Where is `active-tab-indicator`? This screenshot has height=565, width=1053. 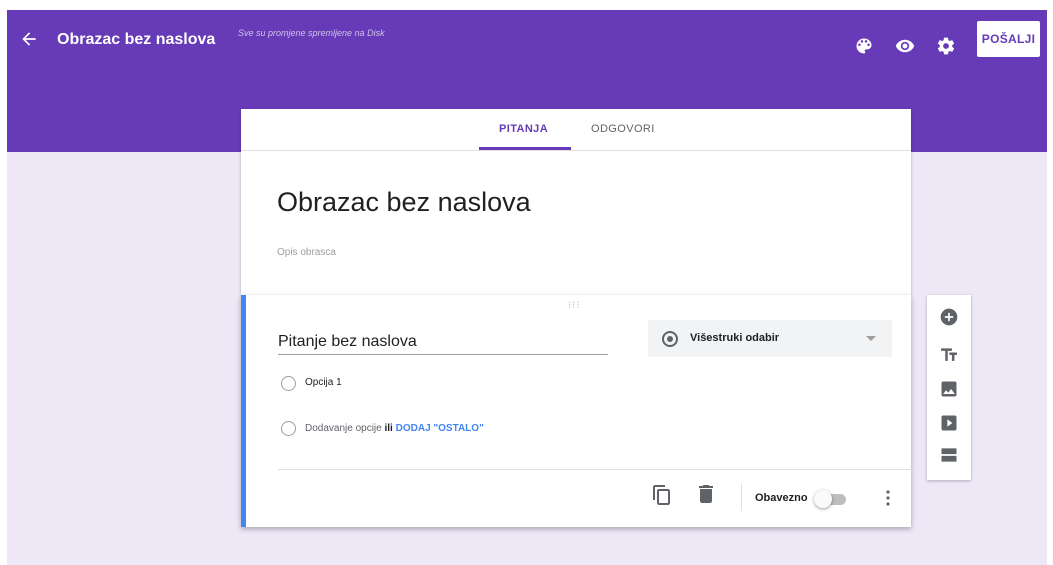 active-tab-indicator is located at coordinates (525, 148).